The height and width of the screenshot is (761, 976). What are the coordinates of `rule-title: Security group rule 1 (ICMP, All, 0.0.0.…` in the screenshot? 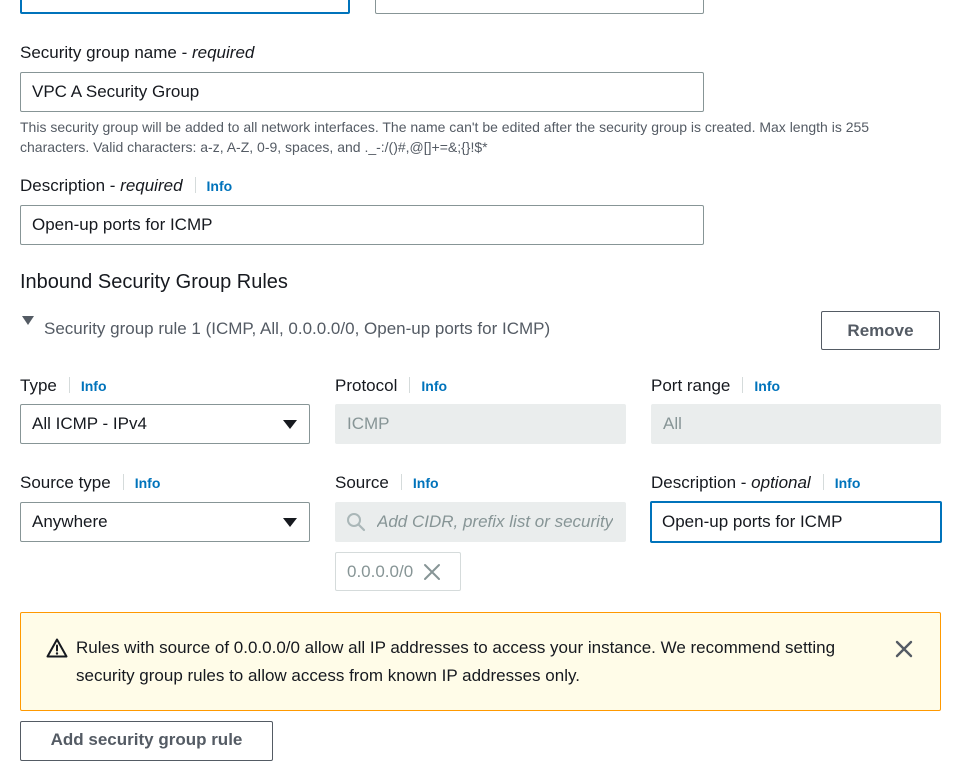 It's located at (297, 328).